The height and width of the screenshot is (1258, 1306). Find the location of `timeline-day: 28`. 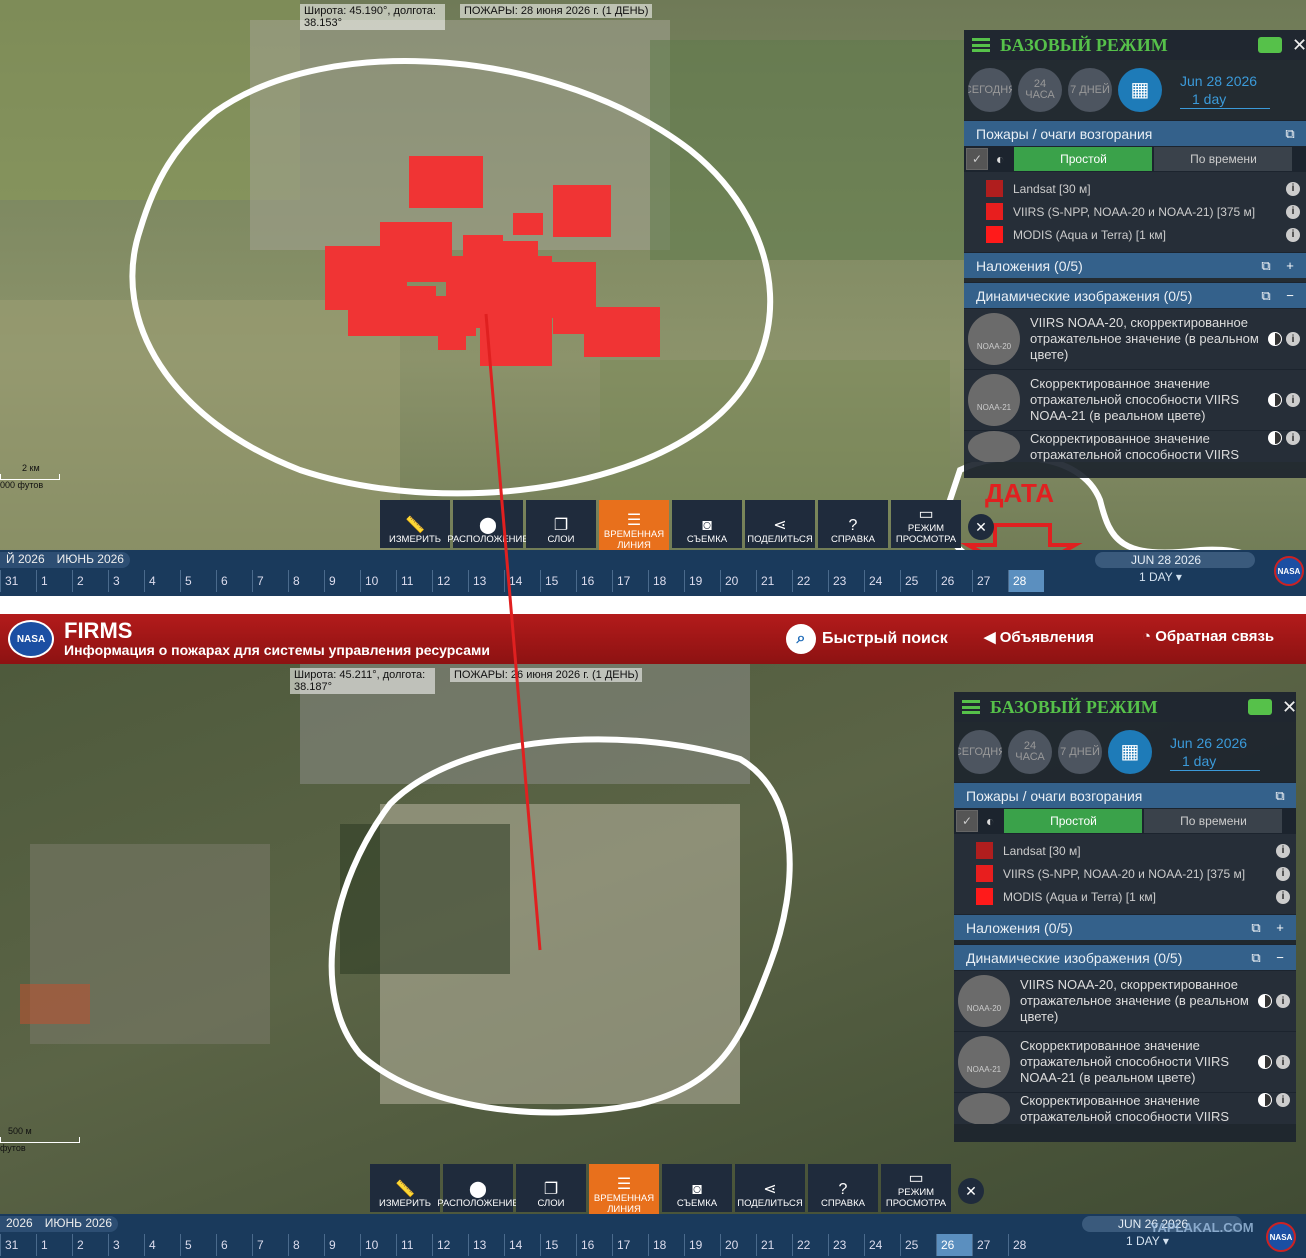

timeline-day: 28 is located at coordinates (1026, 581).